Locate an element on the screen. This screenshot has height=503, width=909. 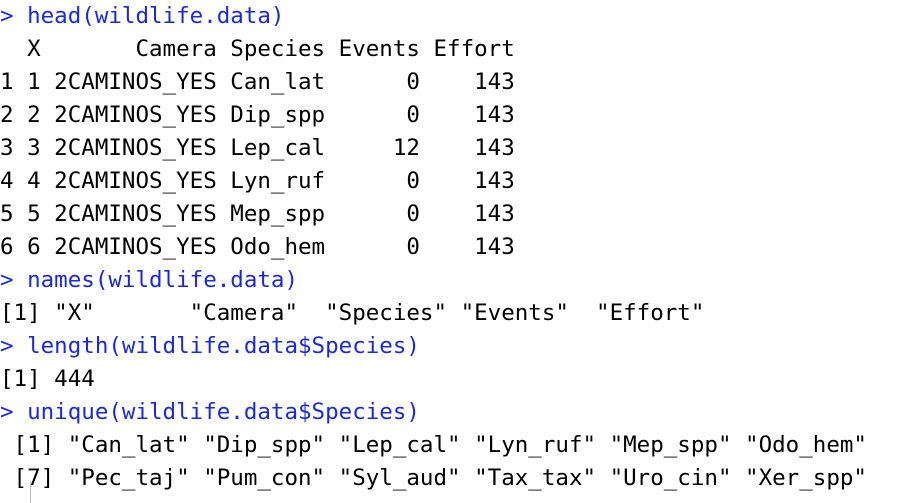
console-output-line: [1] 444 is located at coordinates (47, 379).